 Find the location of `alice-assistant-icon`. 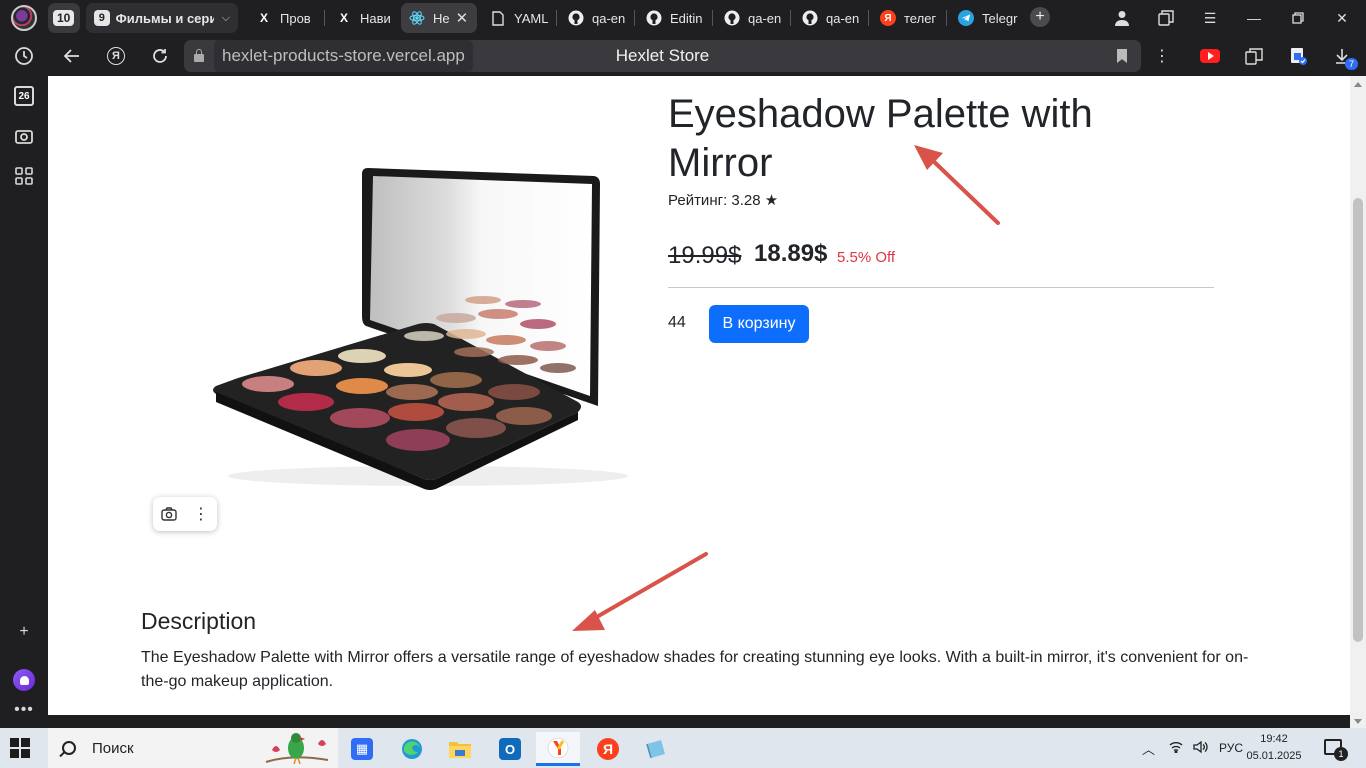

alice-assistant-icon is located at coordinates (24, 680).